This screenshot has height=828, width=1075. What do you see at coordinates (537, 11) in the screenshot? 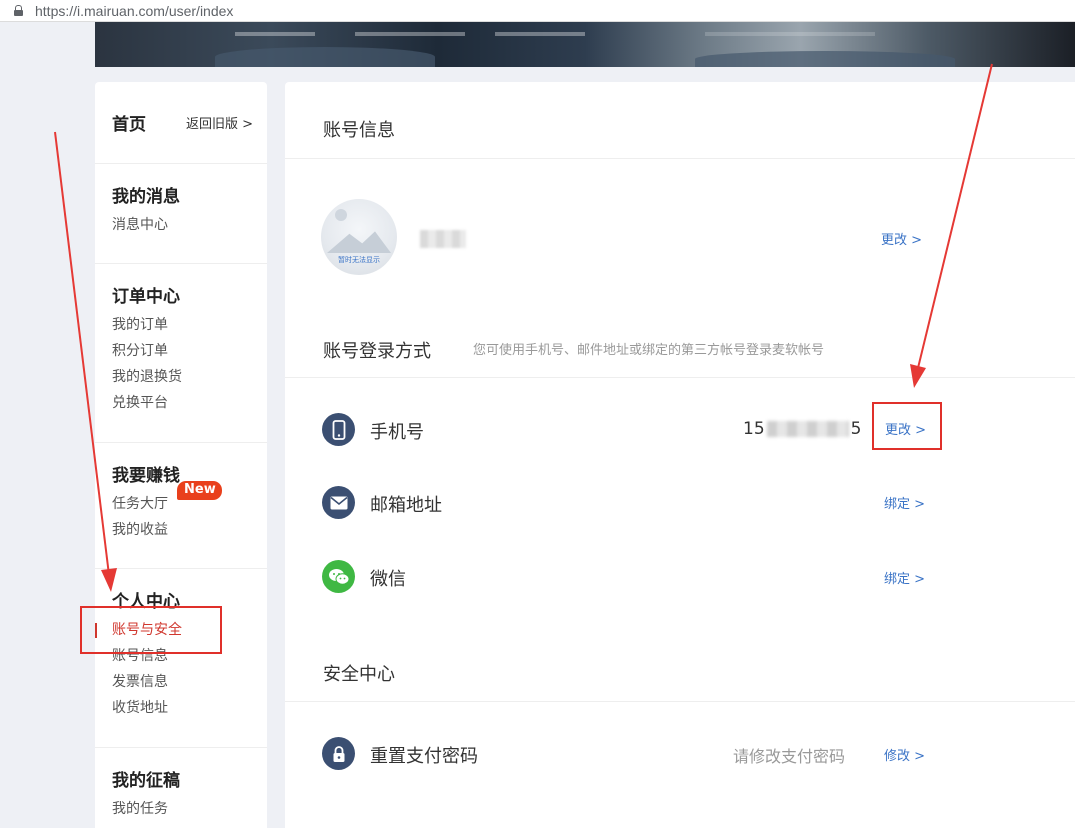
I see `address-bar: https://i.mairuan.com/user/index` at bounding box center [537, 11].